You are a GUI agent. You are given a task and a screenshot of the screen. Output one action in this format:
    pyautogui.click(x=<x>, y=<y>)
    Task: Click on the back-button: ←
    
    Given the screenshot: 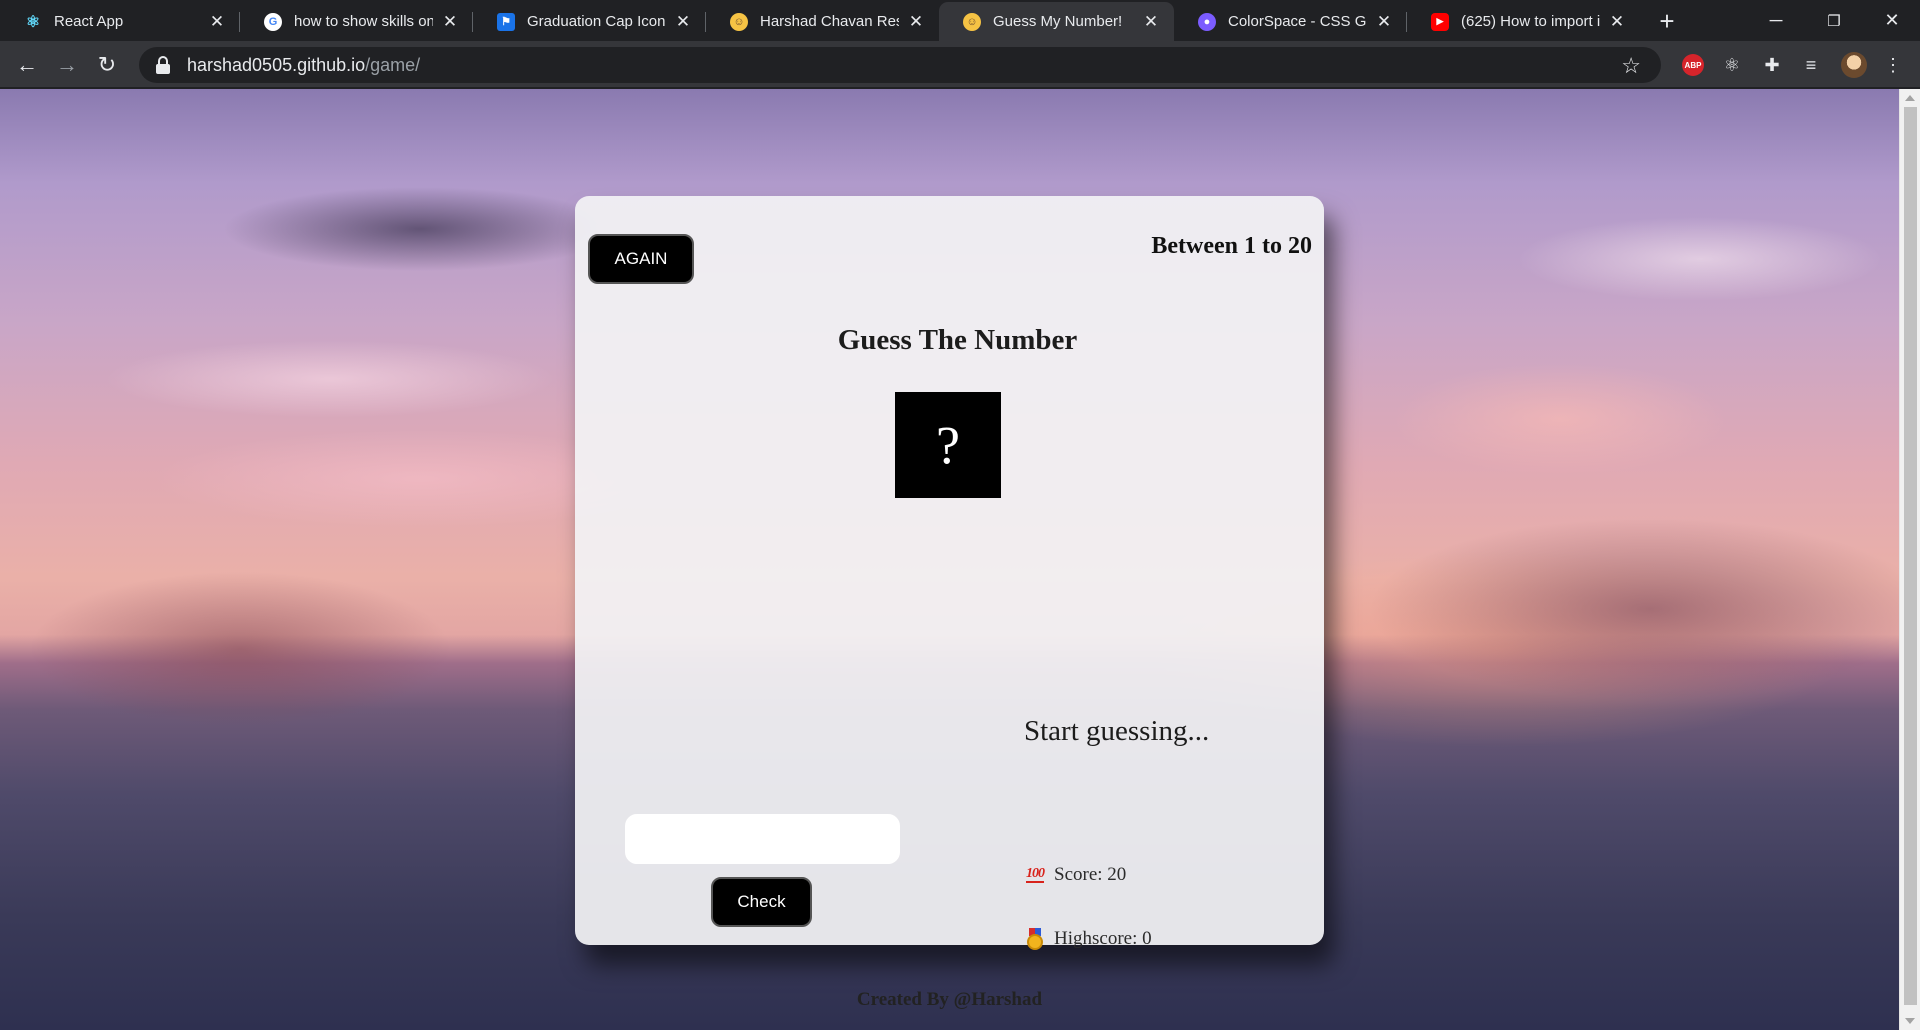 What is the action you would take?
    pyautogui.click(x=27, y=65)
    